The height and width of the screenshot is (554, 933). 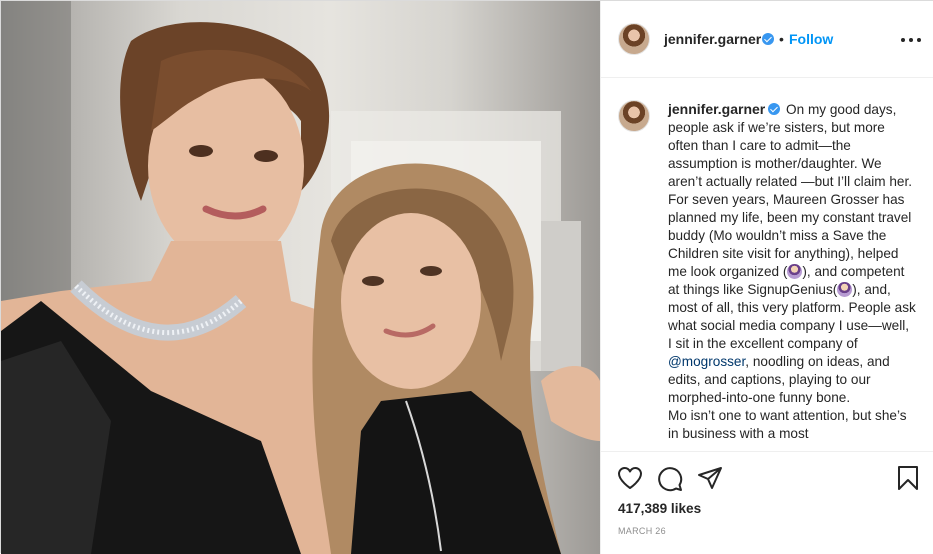 I want to click on more-options-icon, so click(x=911, y=39).